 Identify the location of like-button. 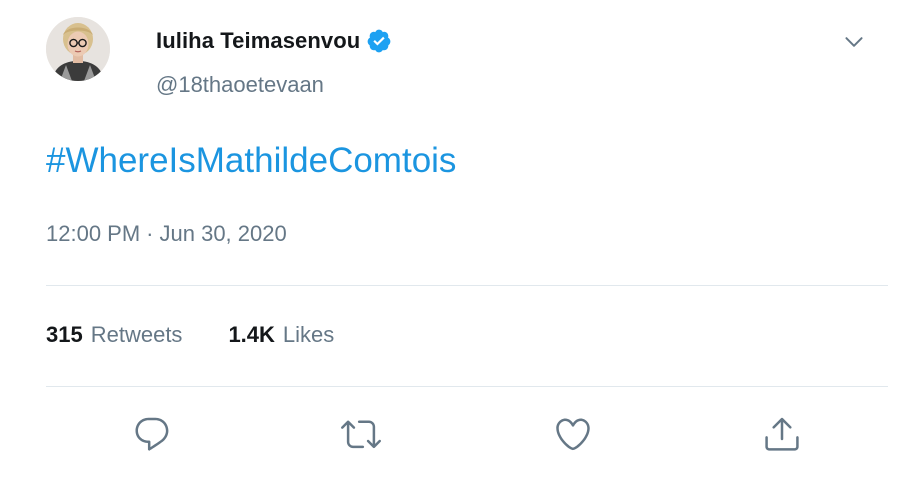
(573, 434).